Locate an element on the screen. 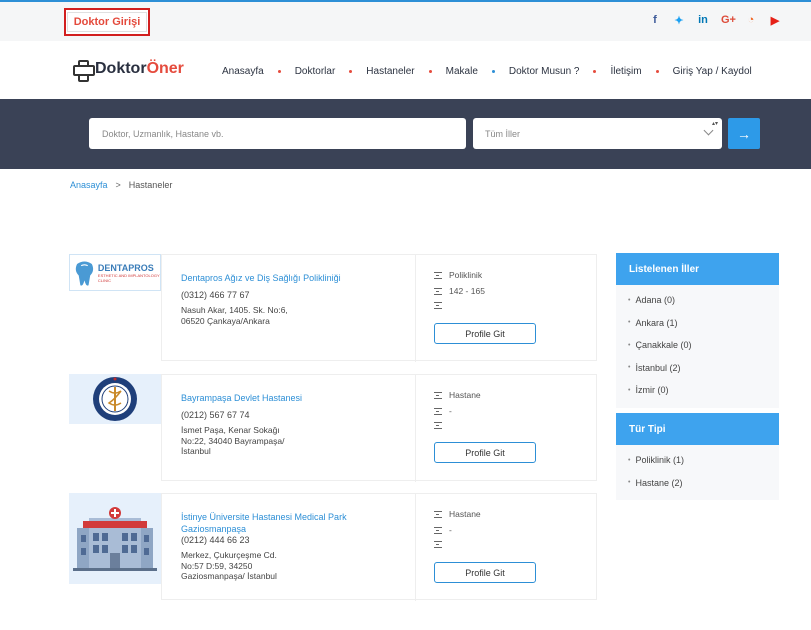 Image resolution: width=811 pixels, height=630 pixels. youtube-icon: ▶ is located at coordinates (775, 20).